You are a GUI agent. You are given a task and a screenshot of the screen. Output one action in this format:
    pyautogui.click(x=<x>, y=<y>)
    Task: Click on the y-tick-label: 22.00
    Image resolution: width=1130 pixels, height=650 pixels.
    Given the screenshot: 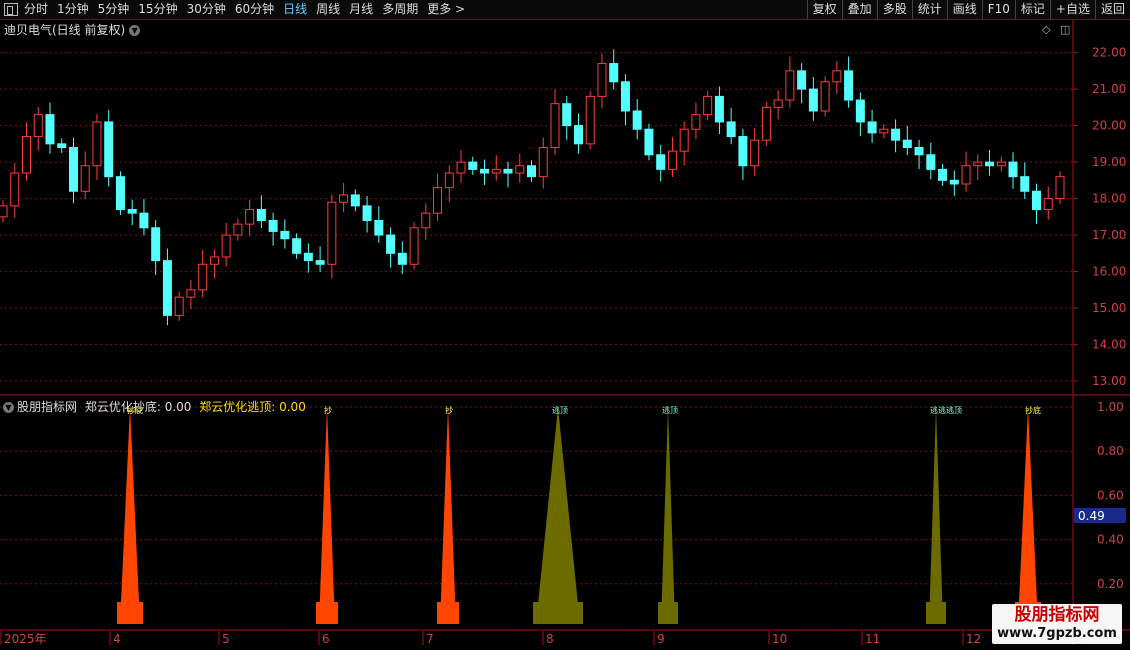 What is the action you would take?
    pyautogui.click(x=1109, y=53)
    